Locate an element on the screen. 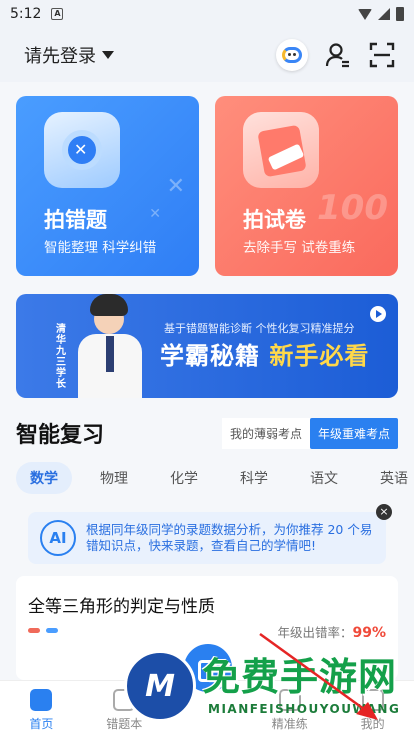  subject-tabs: 数学 物理 化学 科学 语文 英语 is located at coordinates (215, 478).